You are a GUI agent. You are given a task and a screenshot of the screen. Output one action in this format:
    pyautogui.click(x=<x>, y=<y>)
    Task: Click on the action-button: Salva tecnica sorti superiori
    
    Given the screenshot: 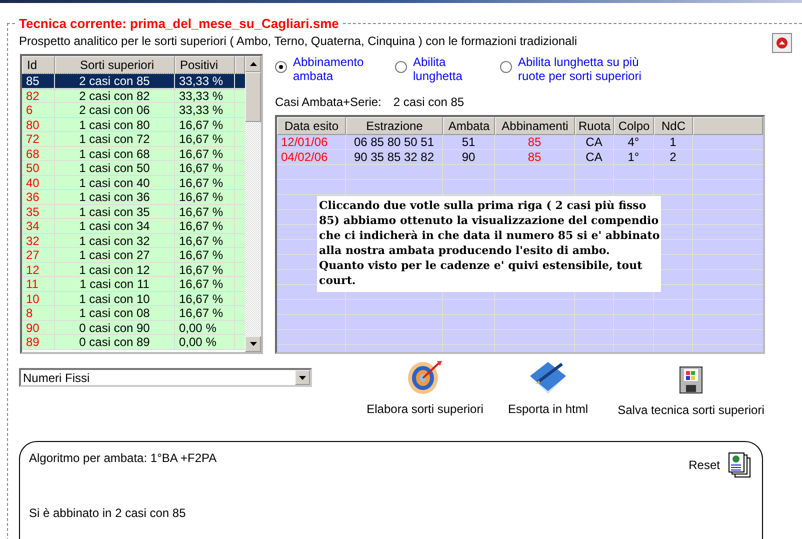 What is the action you would take?
    pyautogui.click(x=691, y=387)
    